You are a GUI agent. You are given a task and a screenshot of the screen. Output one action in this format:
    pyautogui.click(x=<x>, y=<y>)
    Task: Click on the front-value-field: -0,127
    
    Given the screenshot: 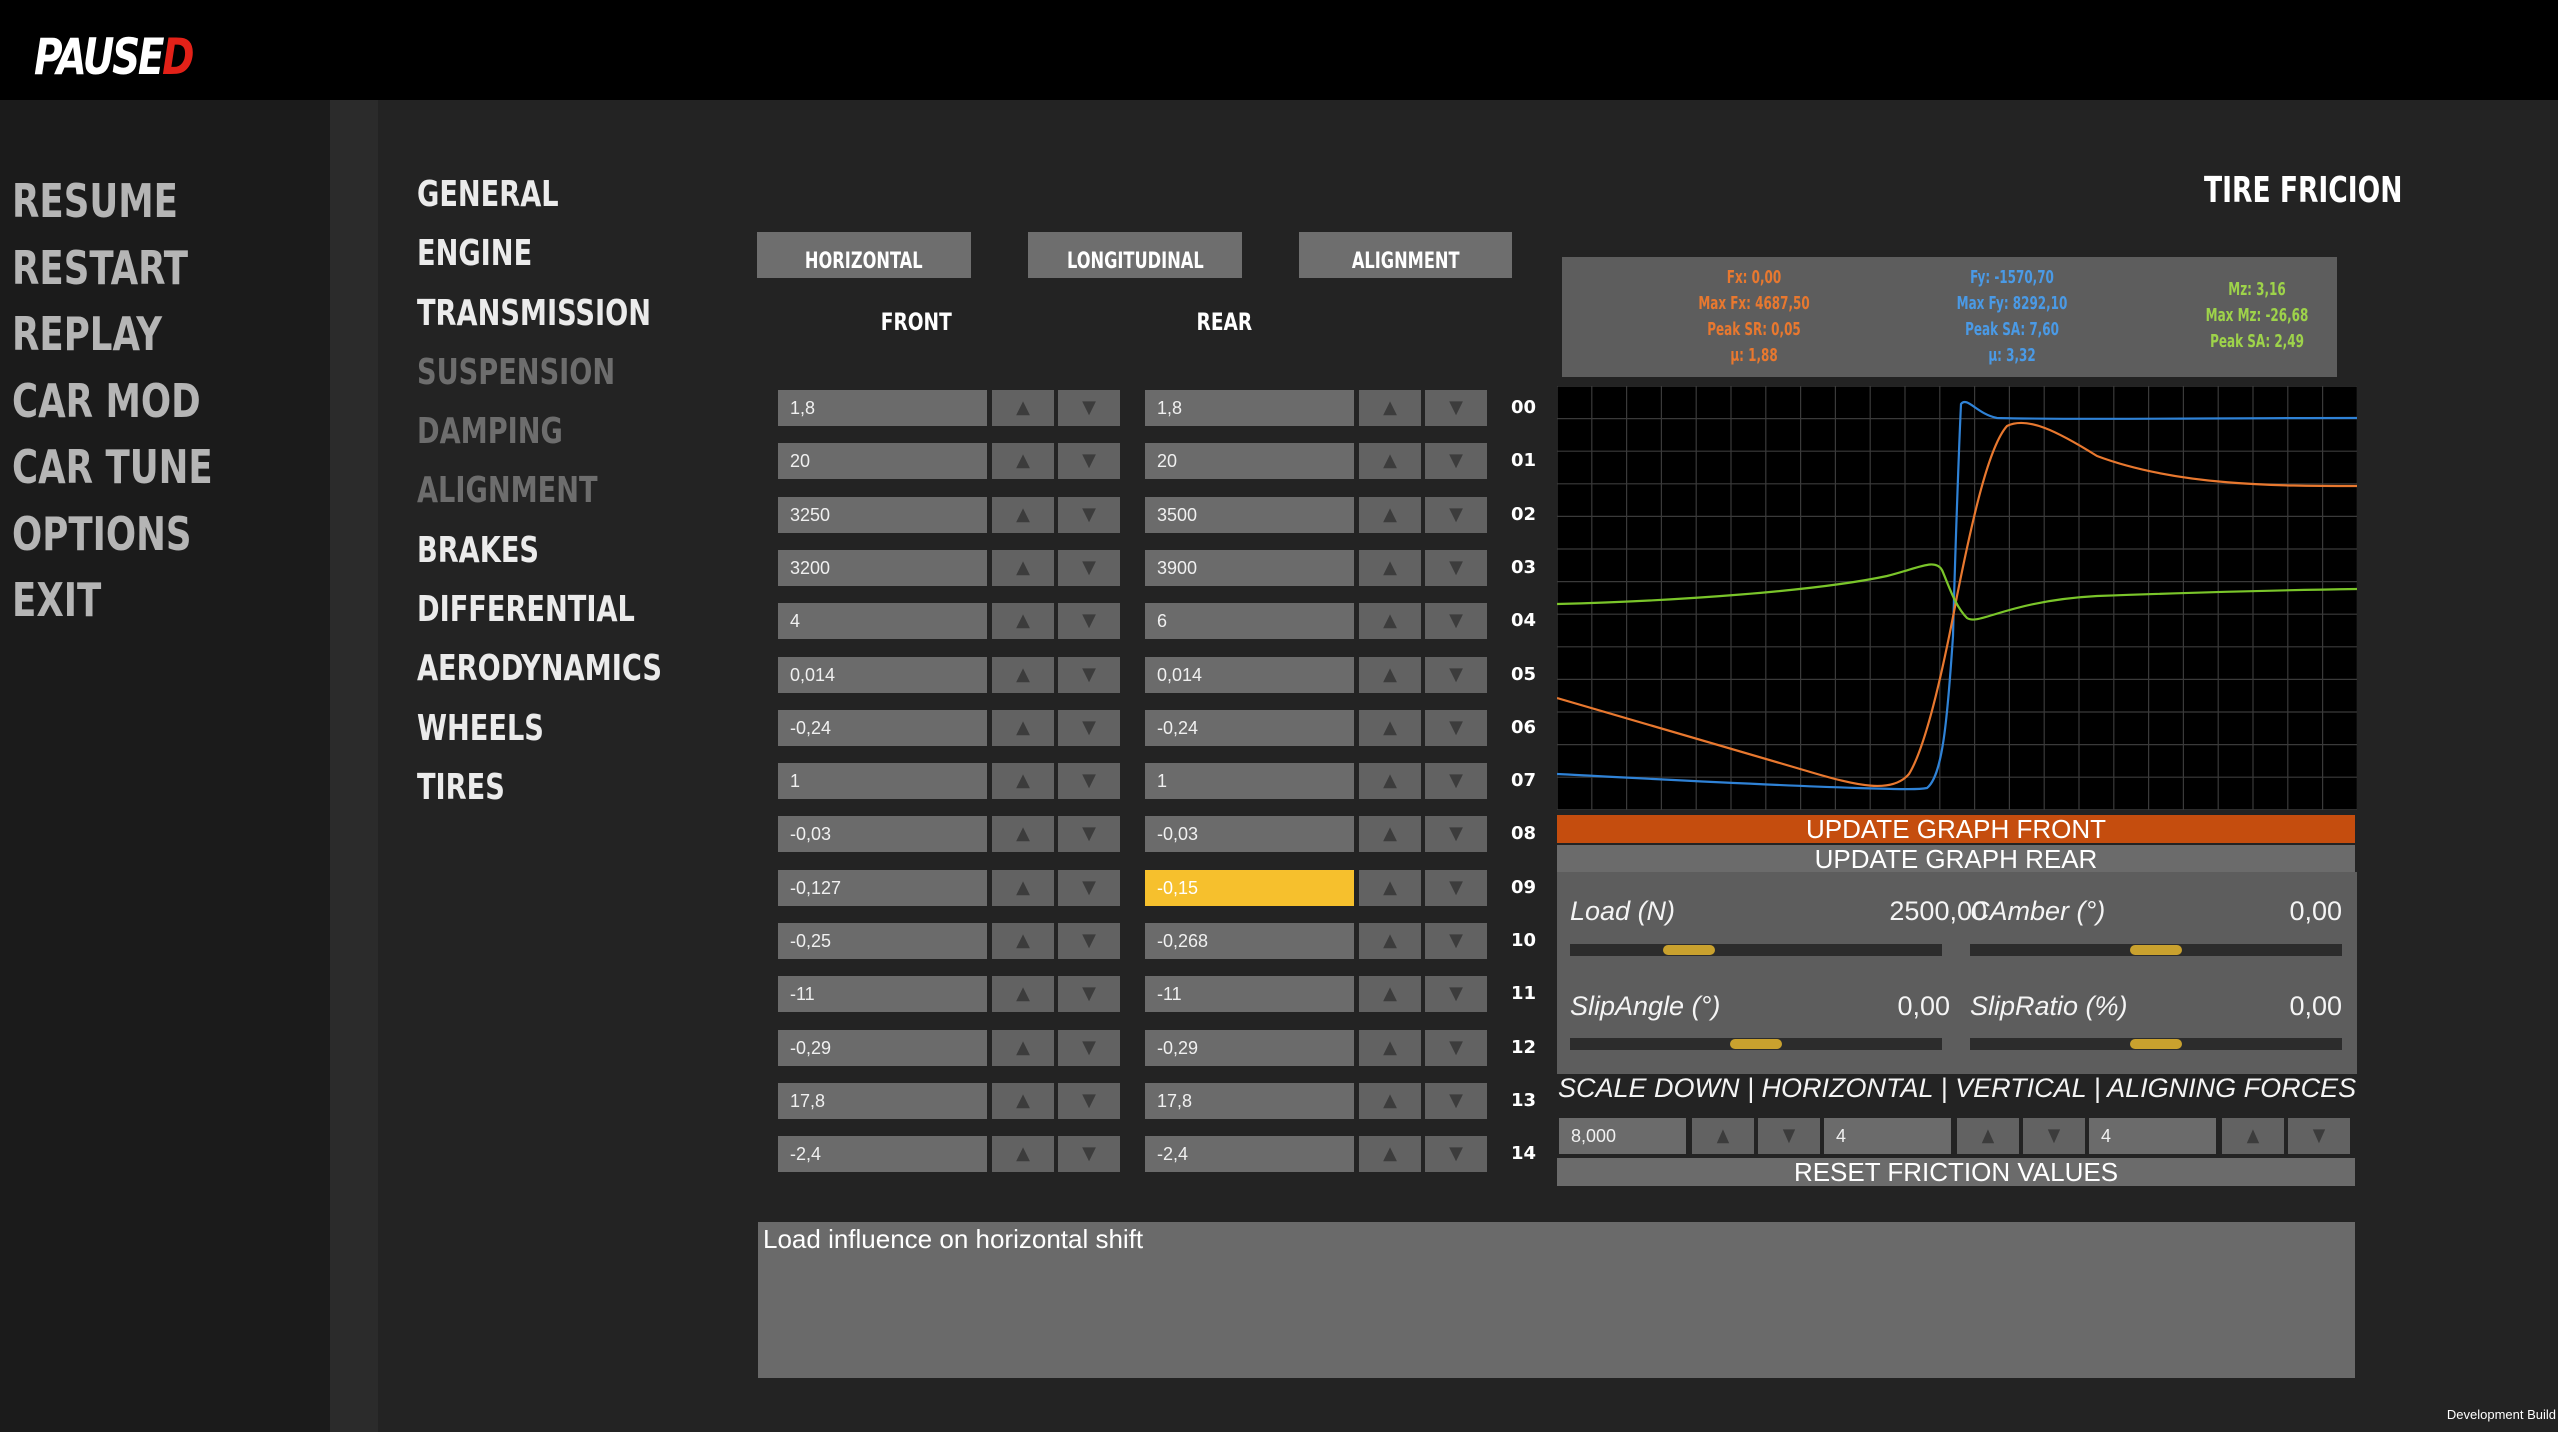 What is the action you would take?
    pyautogui.click(x=882, y=888)
    